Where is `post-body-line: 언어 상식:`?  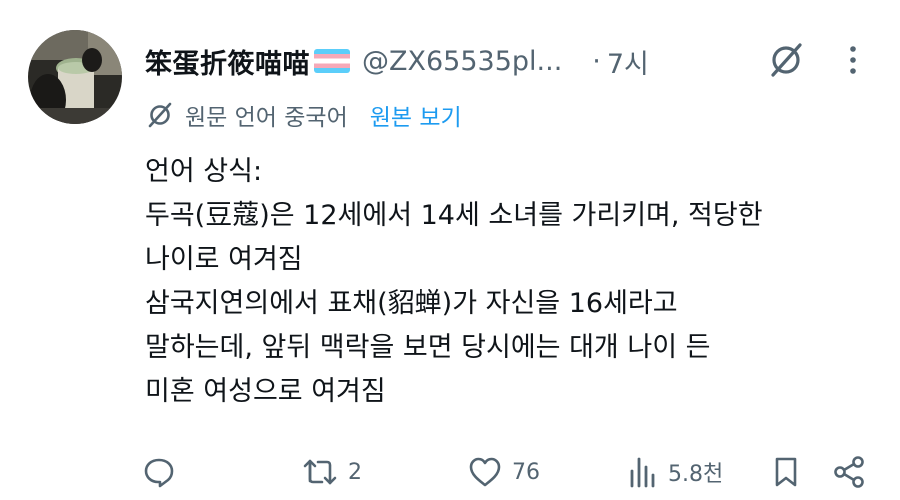
post-body-line: 언어 상식: is located at coordinates (204, 171).